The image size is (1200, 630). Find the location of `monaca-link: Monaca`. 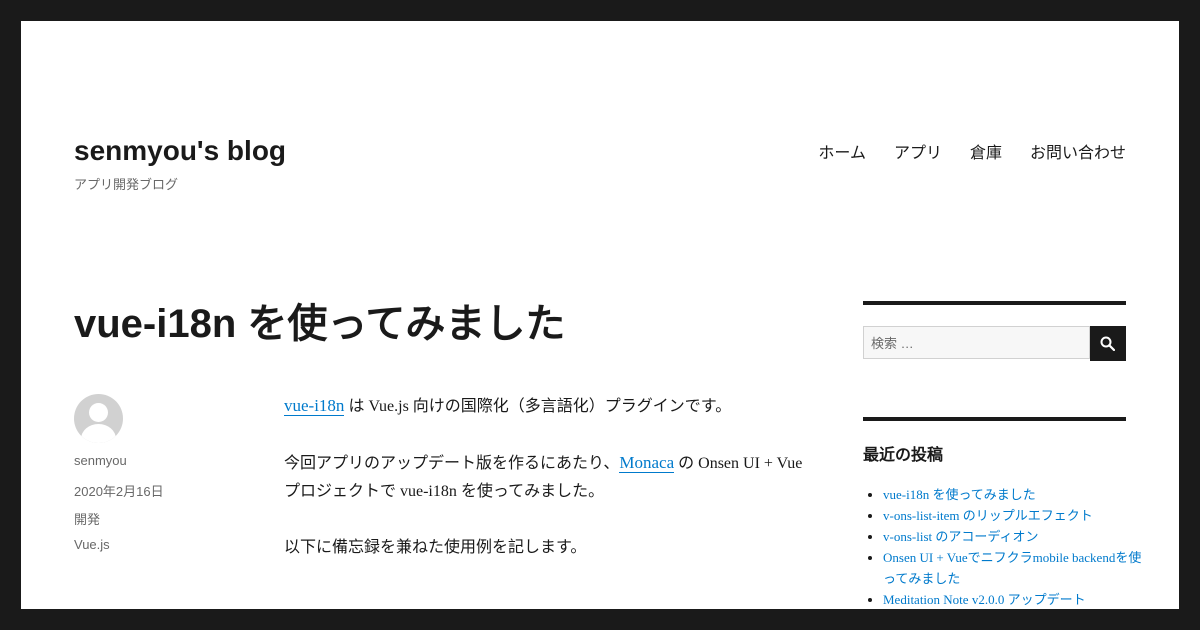

monaca-link: Monaca is located at coordinates (647, 463).